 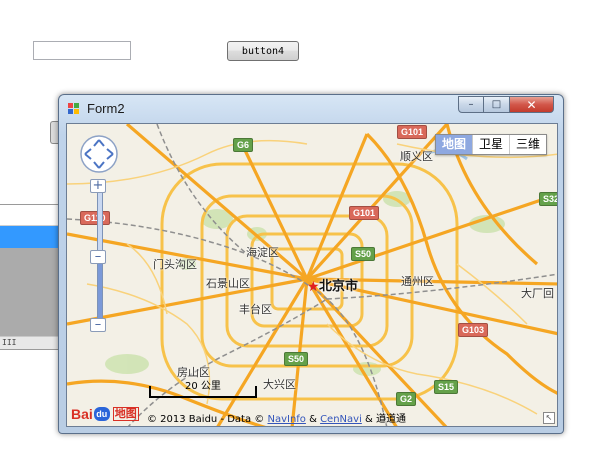 What do you see at coordinates (98, 257) in the screenshot?
I see `zoom-slider-handle: –` at bounding box center [98, 257].